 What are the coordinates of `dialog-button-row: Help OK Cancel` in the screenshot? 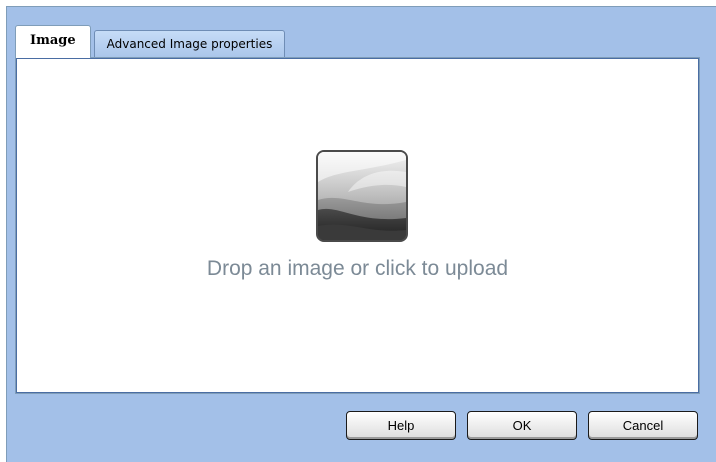 It's located at (516, 425).